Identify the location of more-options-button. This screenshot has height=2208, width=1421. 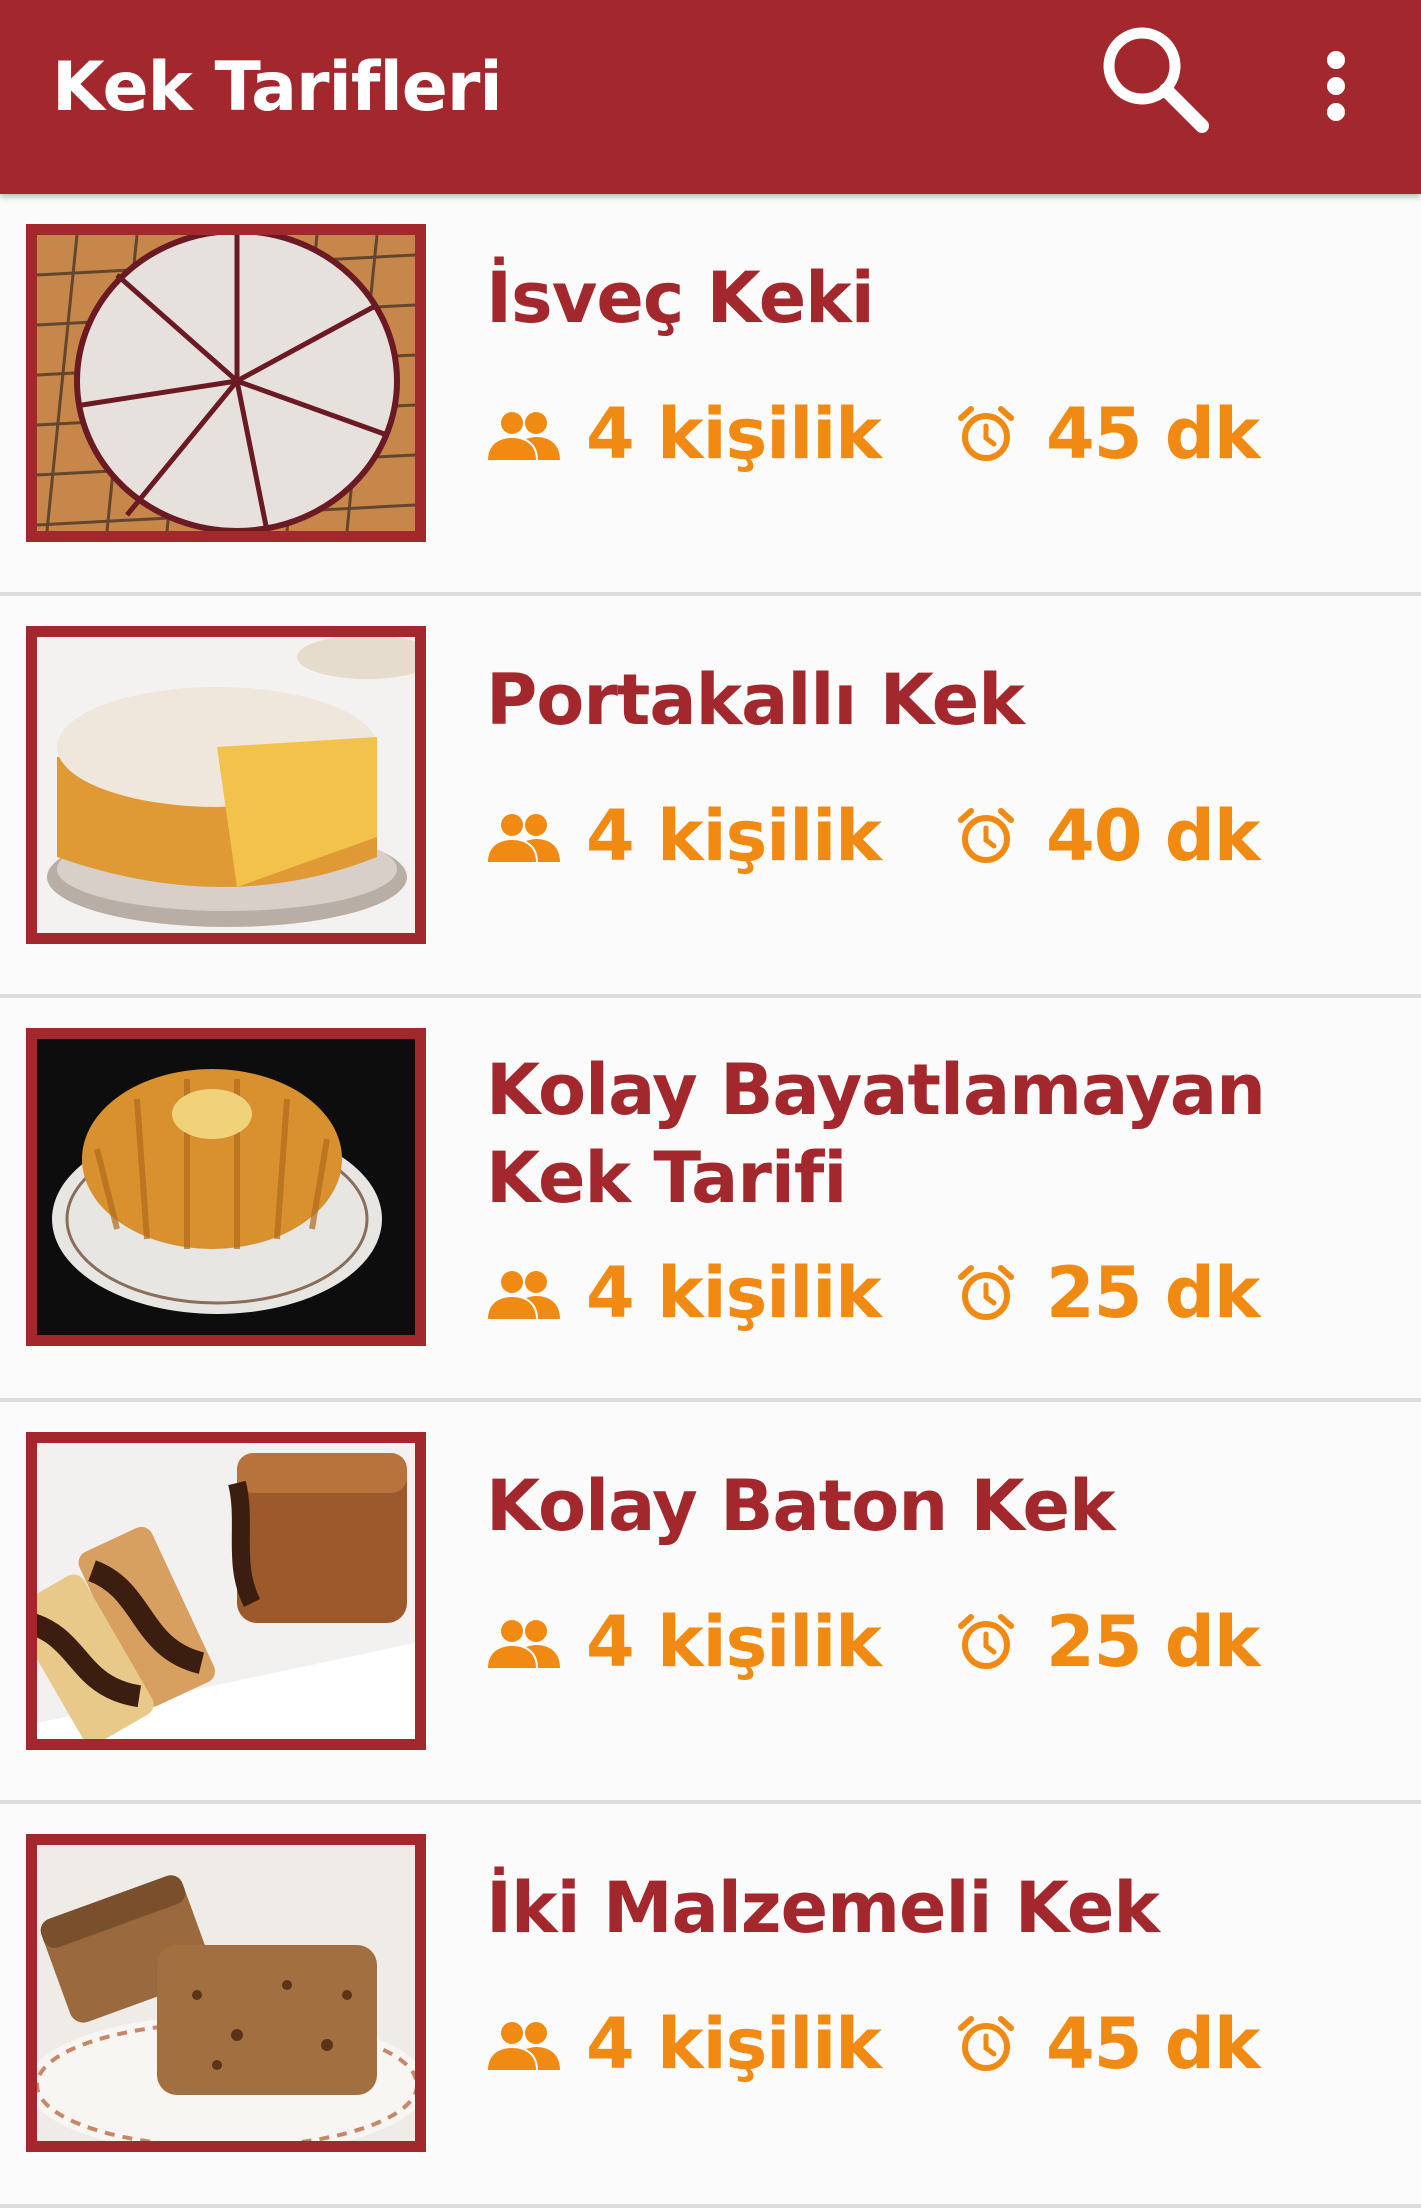
(1336, 88).